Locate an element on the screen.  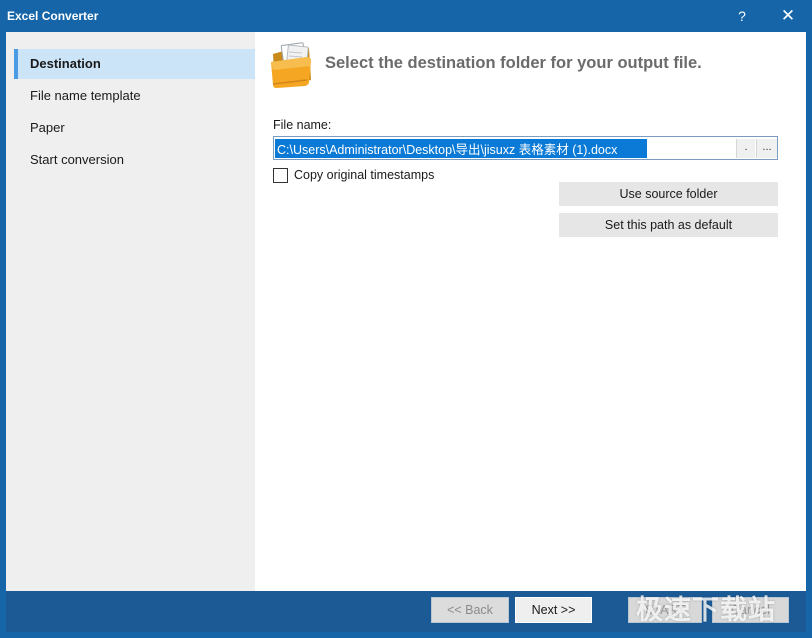
back-button: << Back is located at coordinates (470, 610).